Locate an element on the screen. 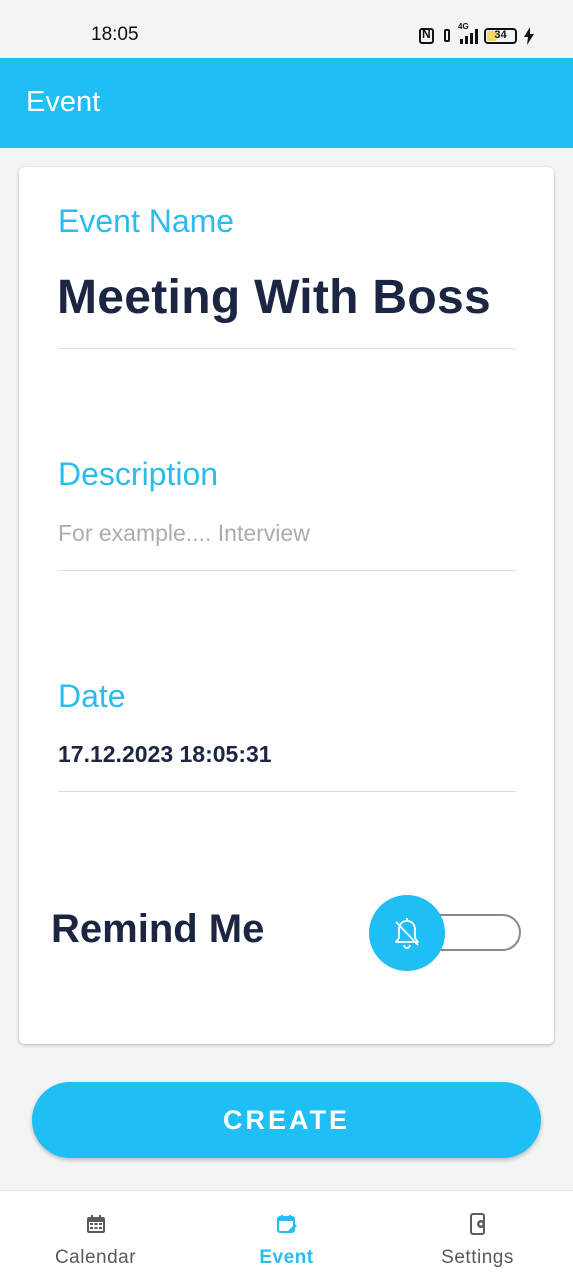 The height and width of the screenshot is (1281, 573). event-name-input: Meeting With Boss is located at coordinates (274, 297).